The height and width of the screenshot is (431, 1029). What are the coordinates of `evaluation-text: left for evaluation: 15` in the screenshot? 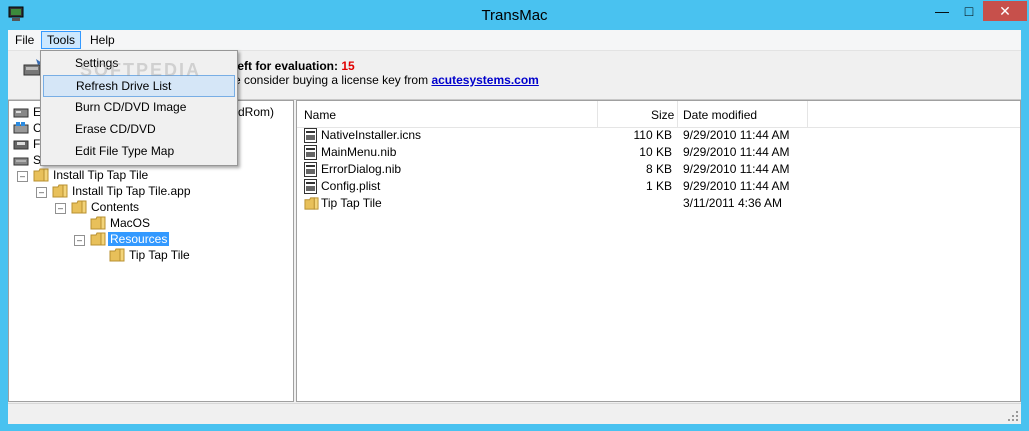 It's located at (294, 66).